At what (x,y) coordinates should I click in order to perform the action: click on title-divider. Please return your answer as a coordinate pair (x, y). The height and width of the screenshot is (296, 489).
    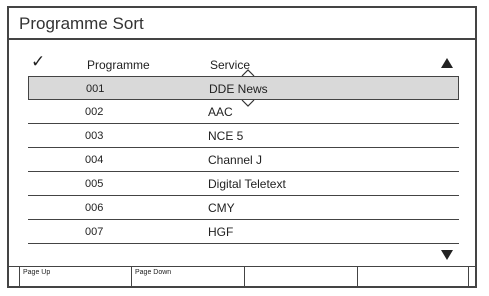
    Looking at the image, I should click on (242, 39).